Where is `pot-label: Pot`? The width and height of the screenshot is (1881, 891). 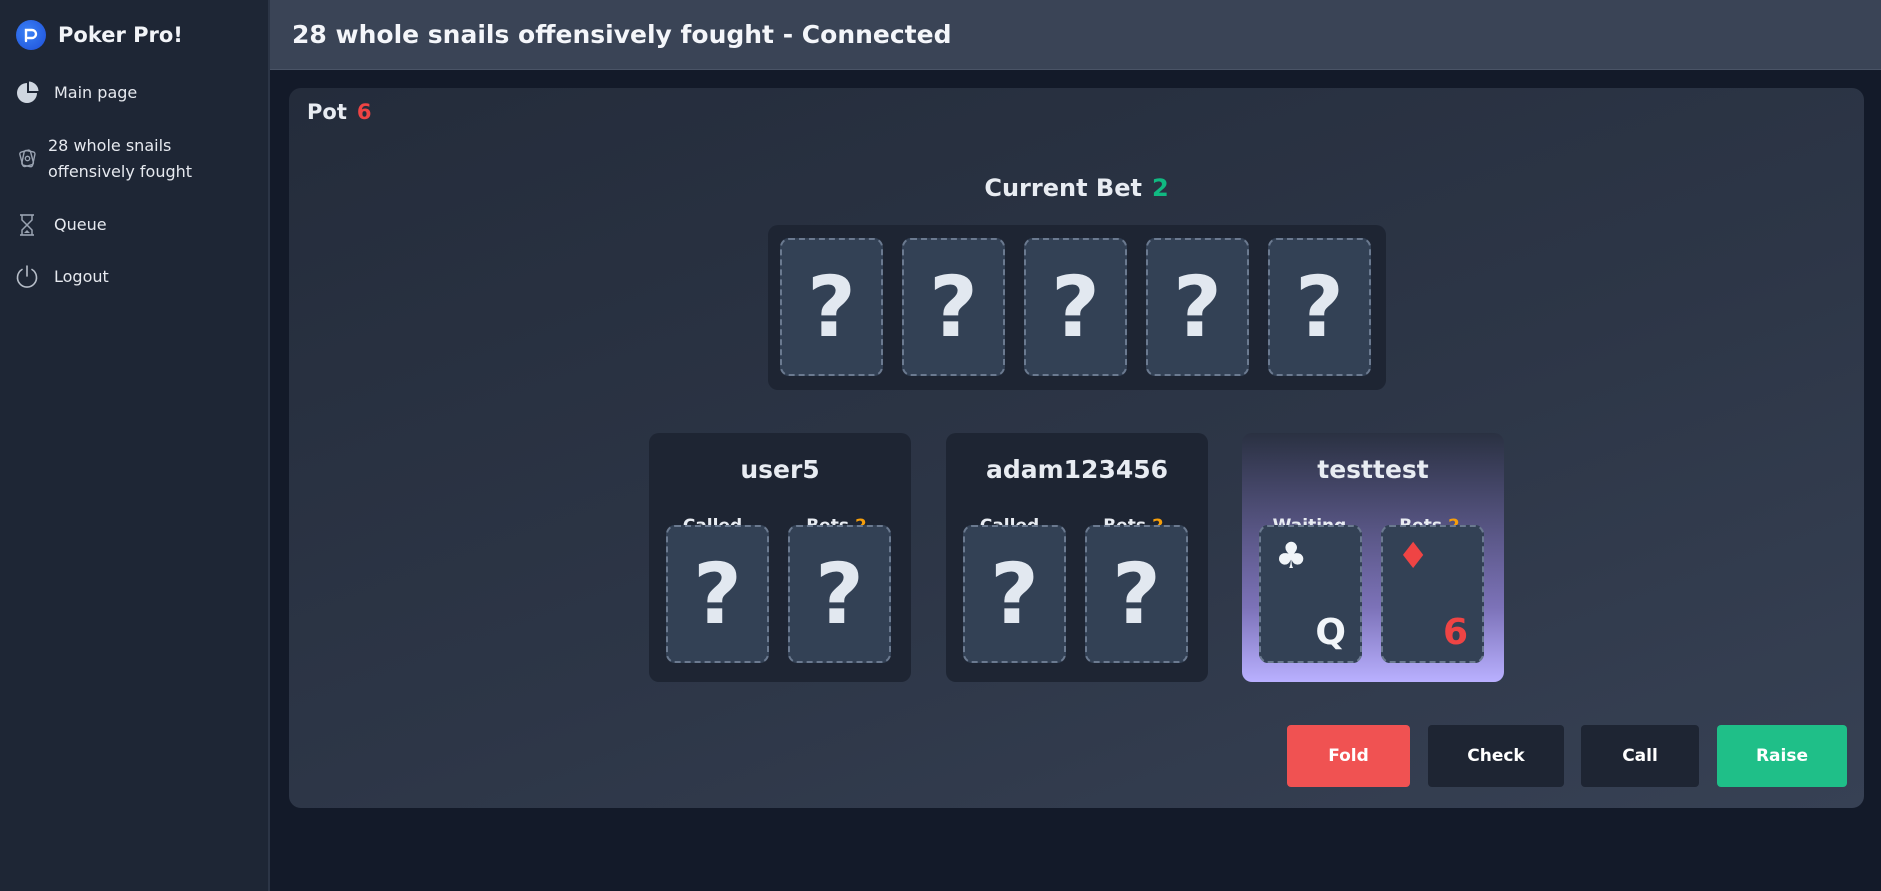 pot-label: Pot is located at coordinates (327, 112).